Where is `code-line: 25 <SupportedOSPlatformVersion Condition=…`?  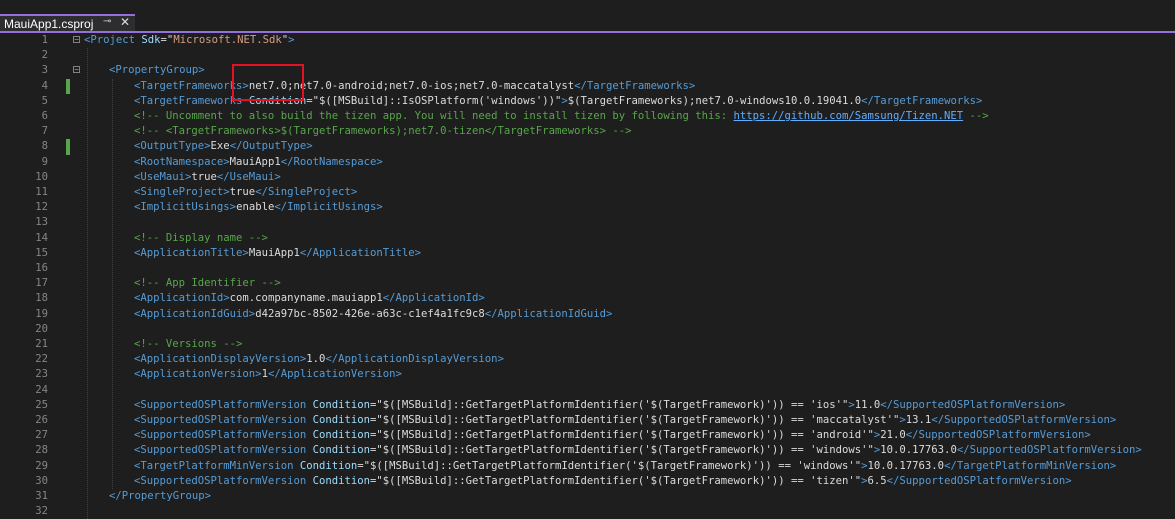 code-line: 25 <SupportedOSPlatformVersion Condition=… is located at coordinates (587, 405).